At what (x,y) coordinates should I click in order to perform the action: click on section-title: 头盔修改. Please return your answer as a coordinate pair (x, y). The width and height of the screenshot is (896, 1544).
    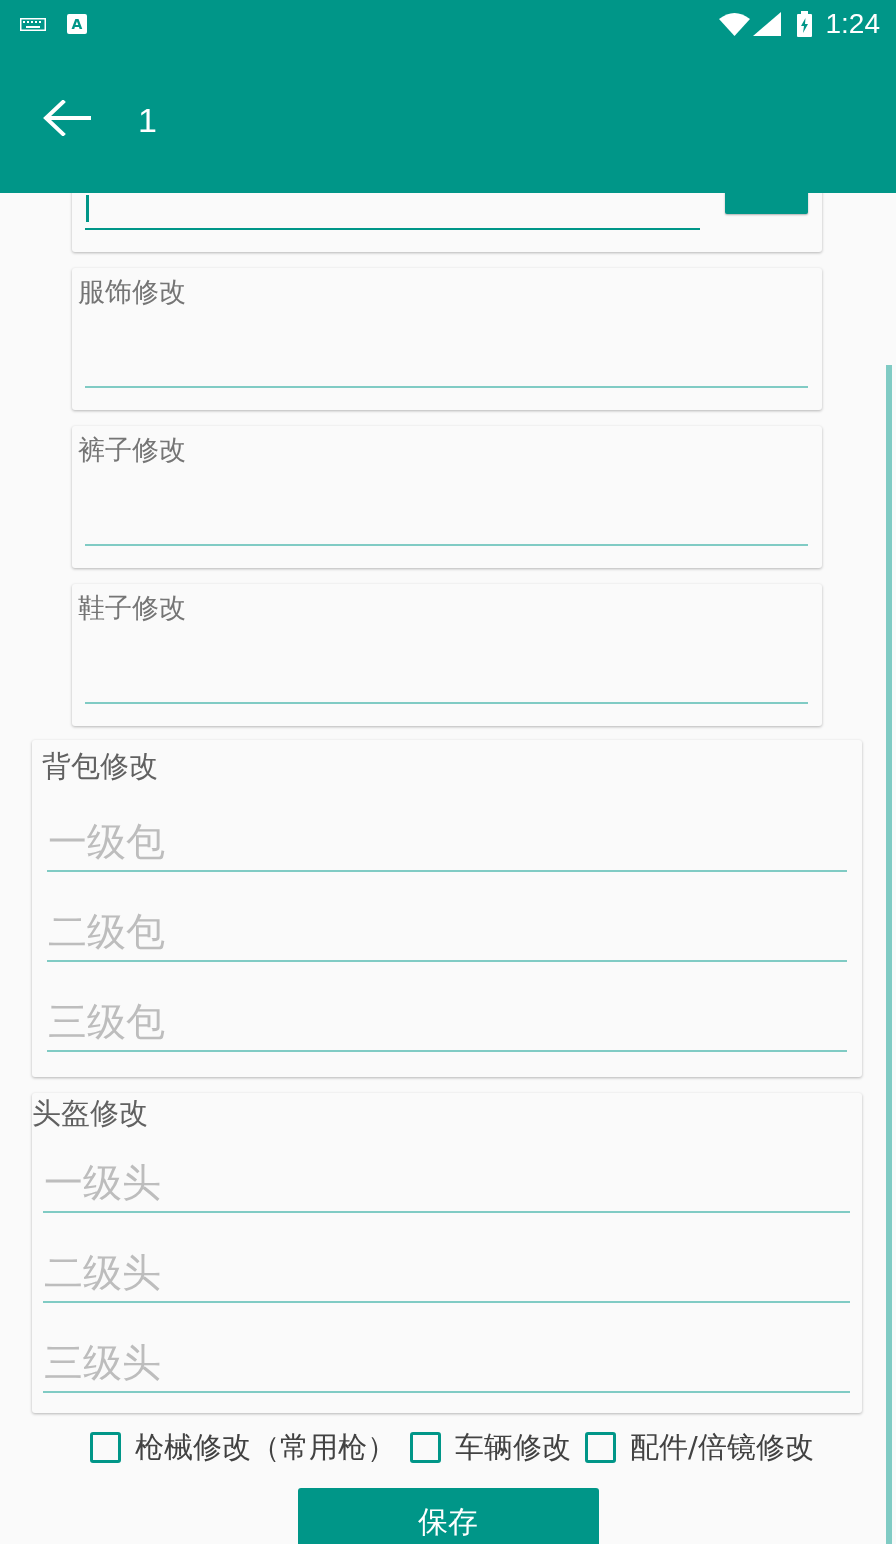
    Looking at the image, I should click on (90, 1113).